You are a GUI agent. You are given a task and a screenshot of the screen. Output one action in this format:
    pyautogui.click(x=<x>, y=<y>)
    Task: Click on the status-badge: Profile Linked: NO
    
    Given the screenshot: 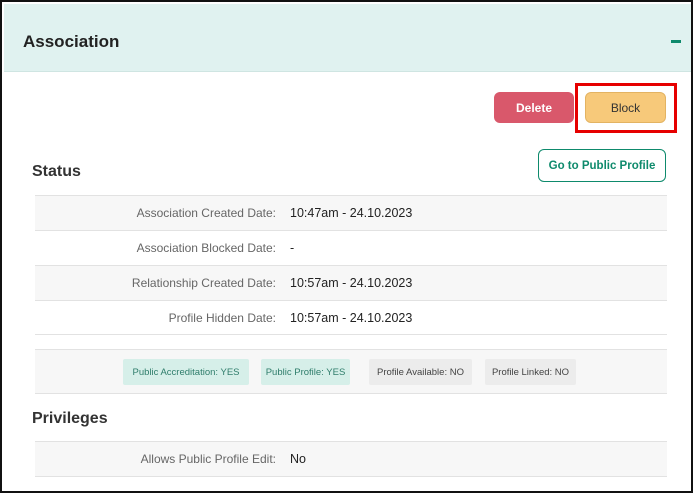 What is the action you would take?
    pyautogui.click(x=530, y=372)
    